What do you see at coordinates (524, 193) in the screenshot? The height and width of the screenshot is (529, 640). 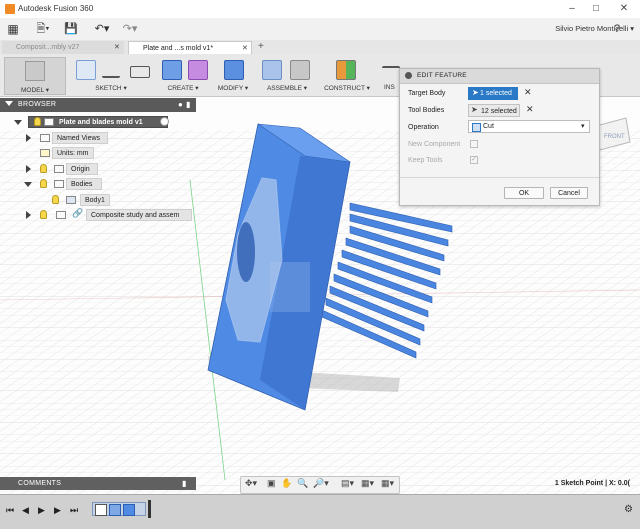 I see `ok-button: OK` at bounding box center [524, 193].